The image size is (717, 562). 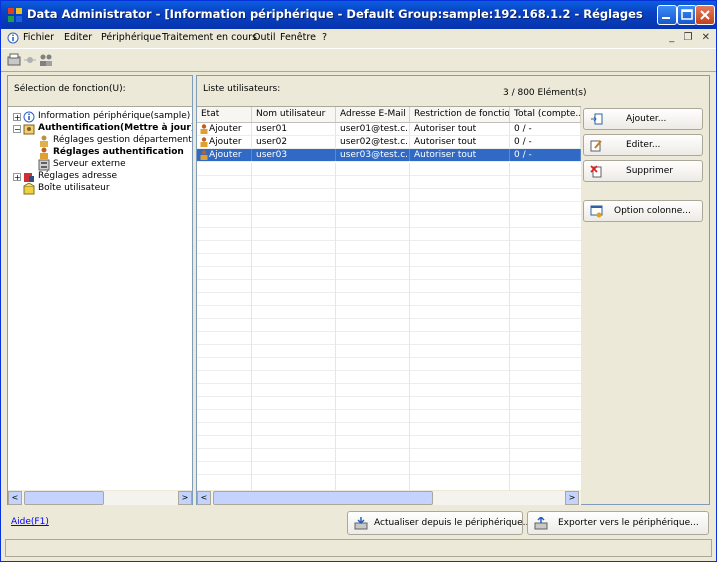 I want to click on menu-fichier: Fichier, so click(x=38, y=37).